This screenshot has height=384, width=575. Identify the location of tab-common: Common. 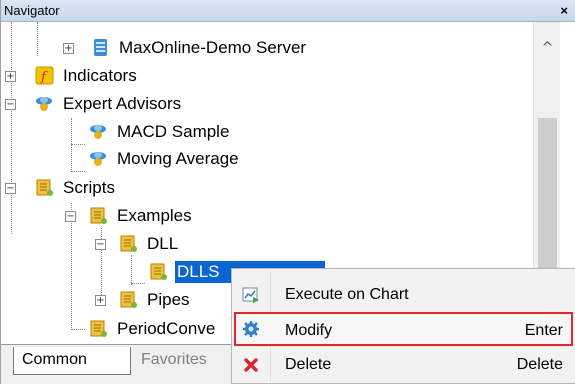
(72, 361).